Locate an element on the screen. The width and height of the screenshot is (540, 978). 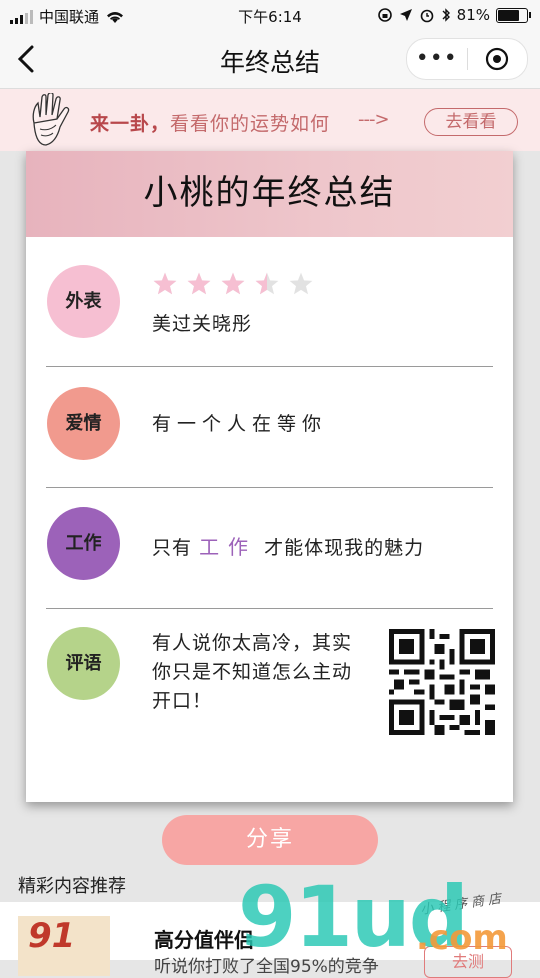
comment-line-1: 有人说你太高冷，其实 is located at coordinates (252, 643).